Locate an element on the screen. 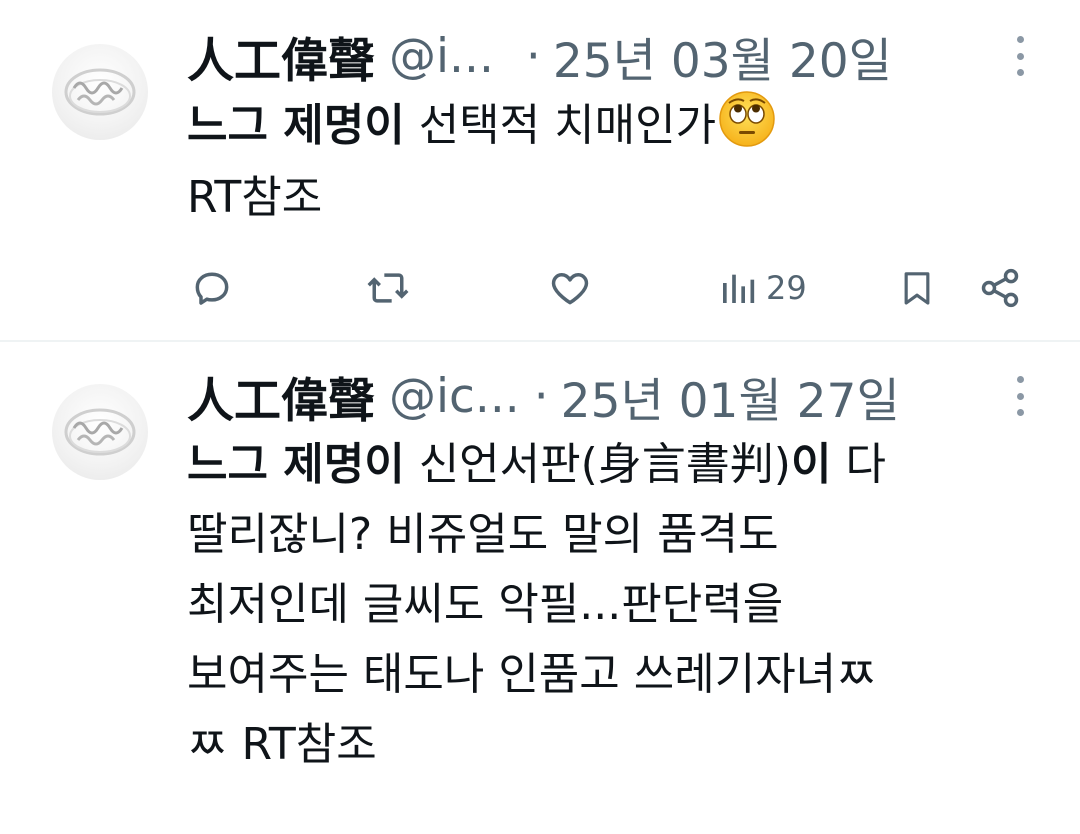 The width and height of the screenshot is (1080, 834). retweet-icon is located at coordinates (388, 288).